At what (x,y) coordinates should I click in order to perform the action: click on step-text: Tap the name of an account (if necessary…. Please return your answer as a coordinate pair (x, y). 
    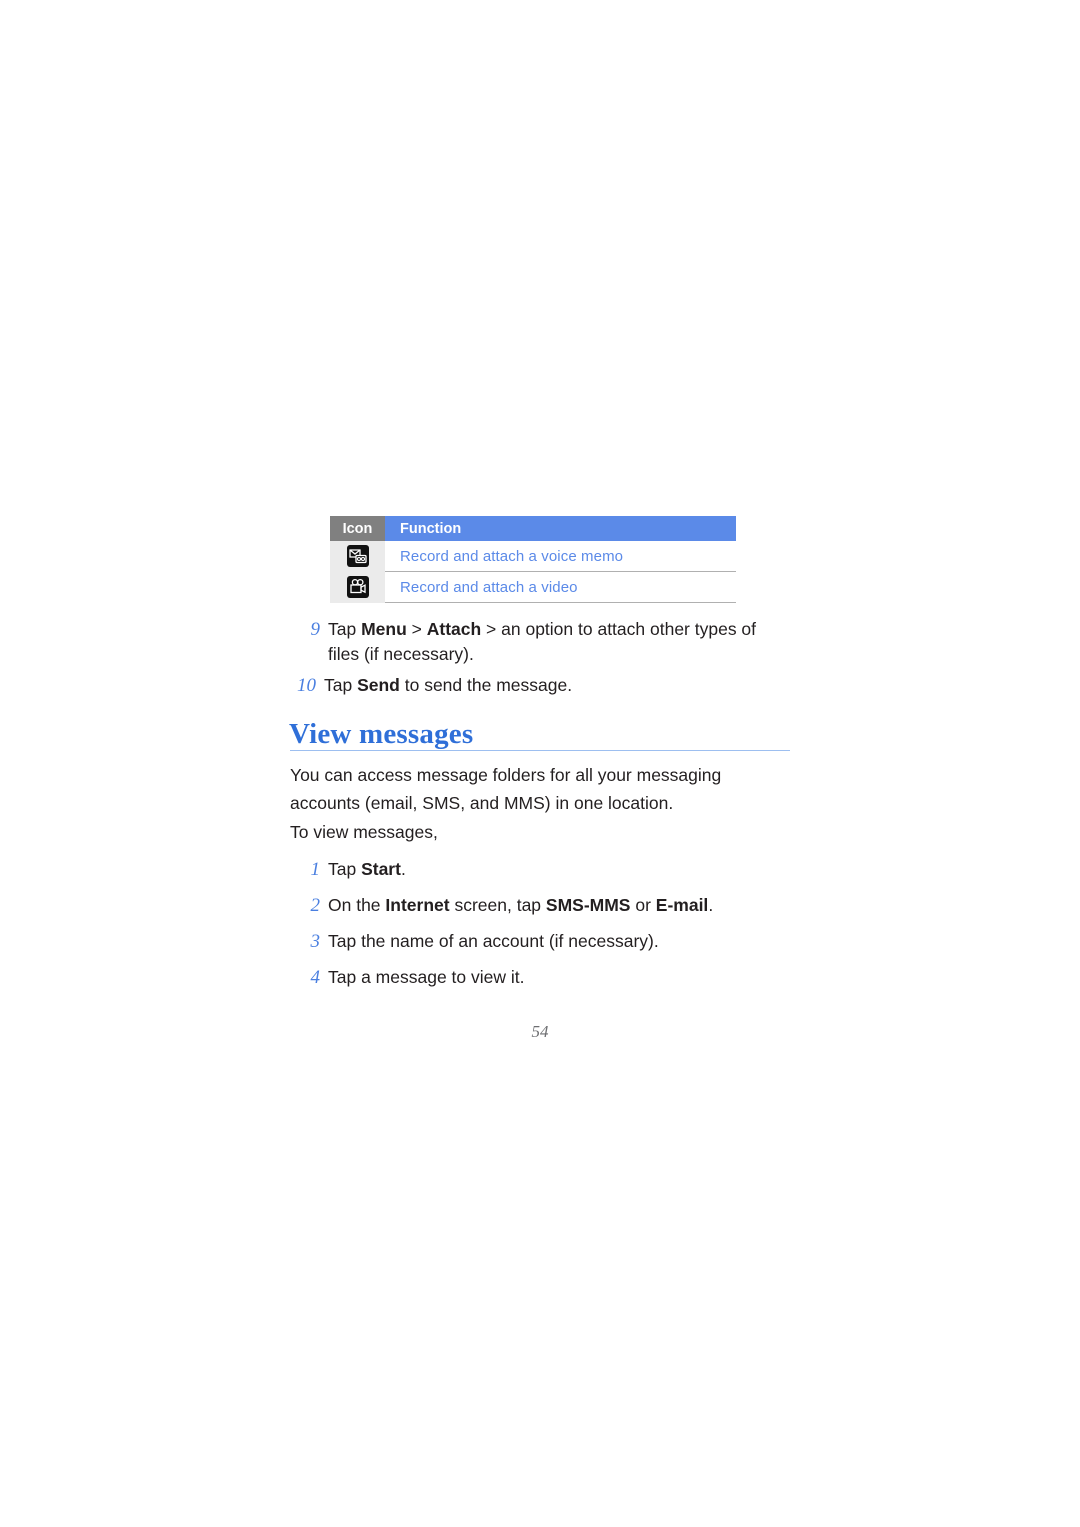
    Looking at the image, I should click on (493, 941).